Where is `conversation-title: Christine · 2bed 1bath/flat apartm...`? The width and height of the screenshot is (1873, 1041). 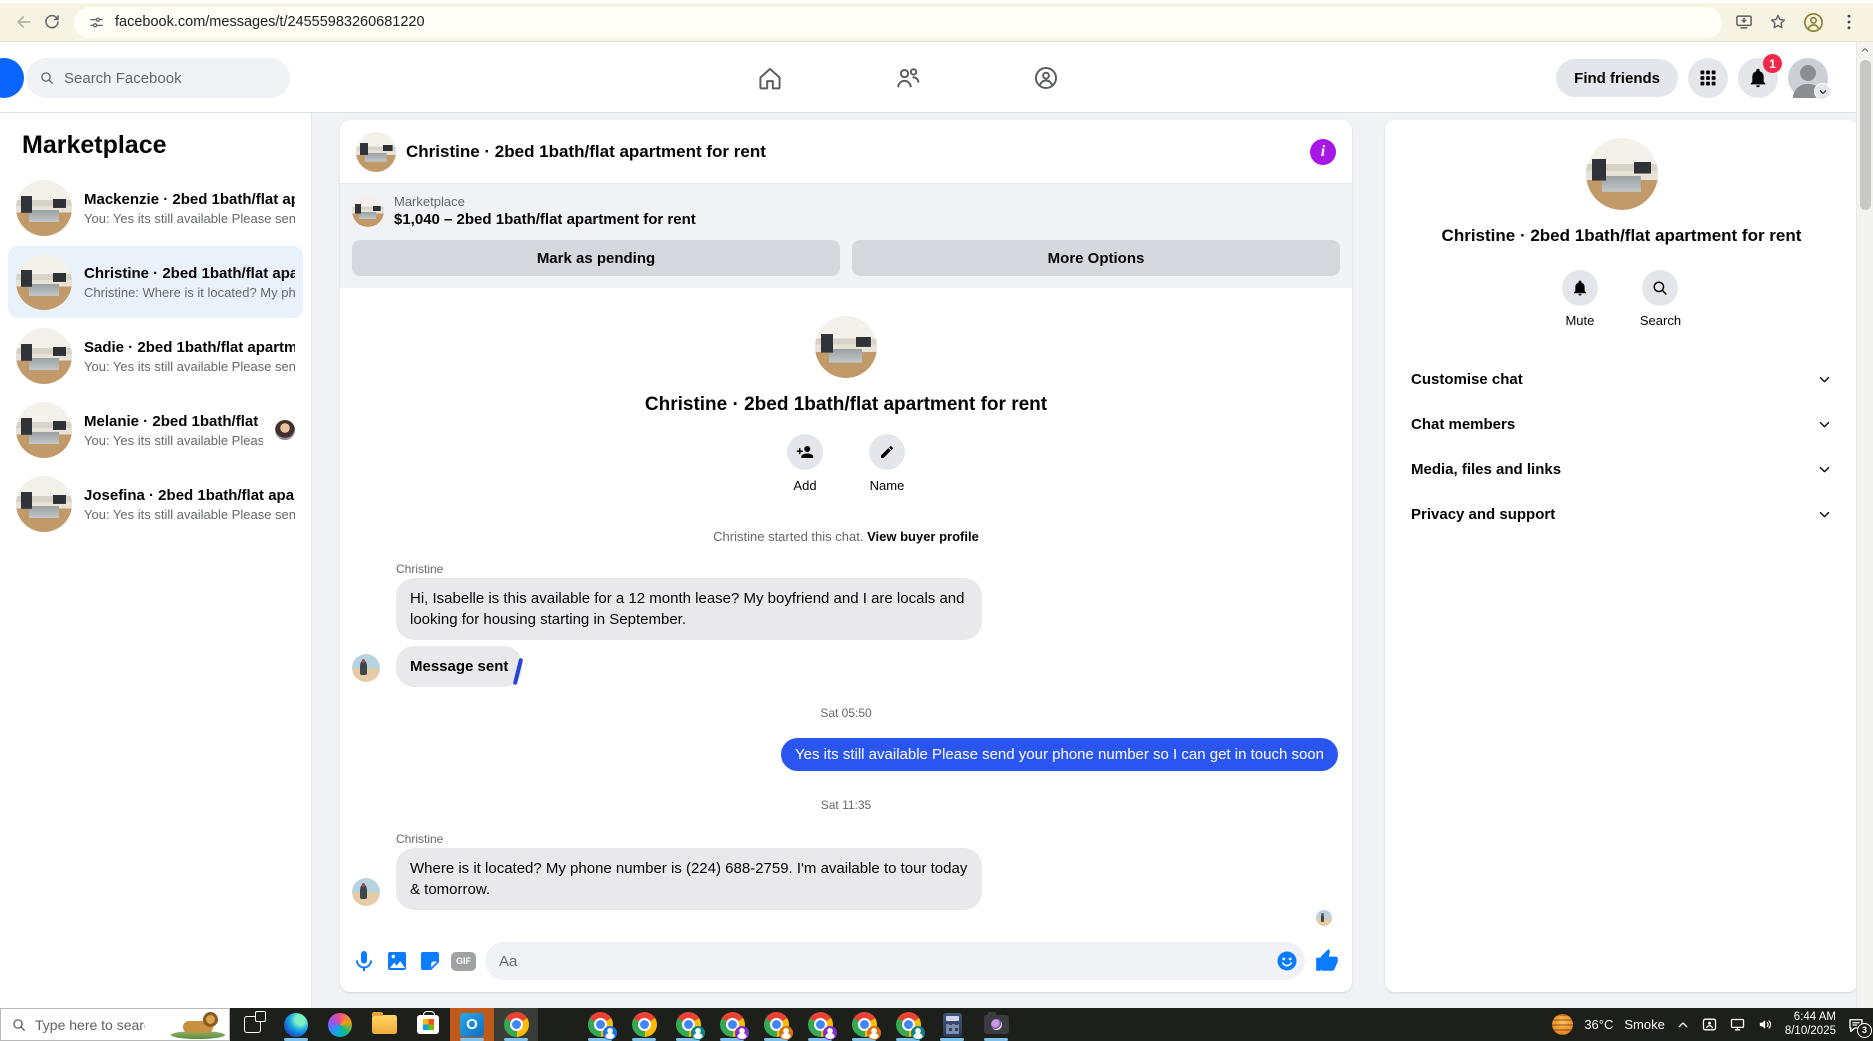
conversation-title: Christine · 2bed 1bath/flat apartm... is located at coordinates (189, 273).